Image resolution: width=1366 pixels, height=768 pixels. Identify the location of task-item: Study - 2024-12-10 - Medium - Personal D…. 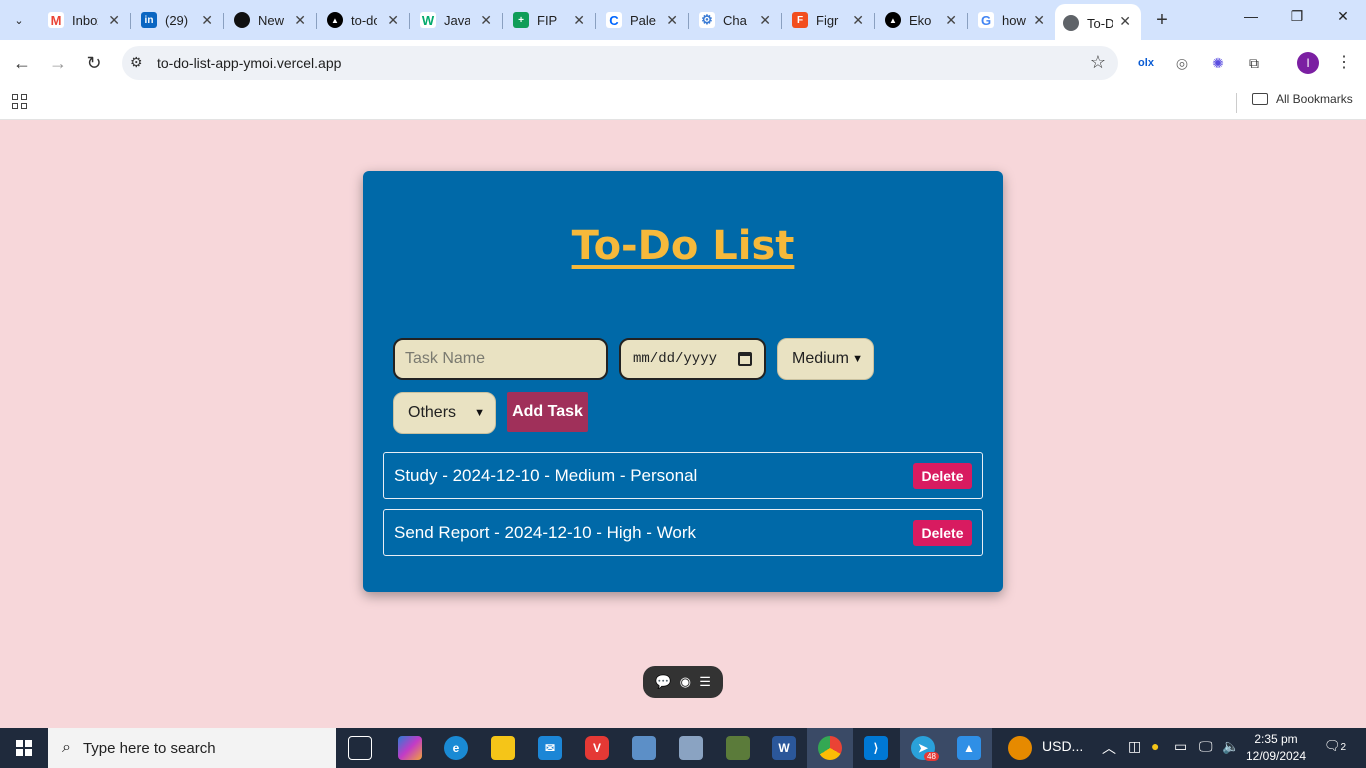
(683, 475).